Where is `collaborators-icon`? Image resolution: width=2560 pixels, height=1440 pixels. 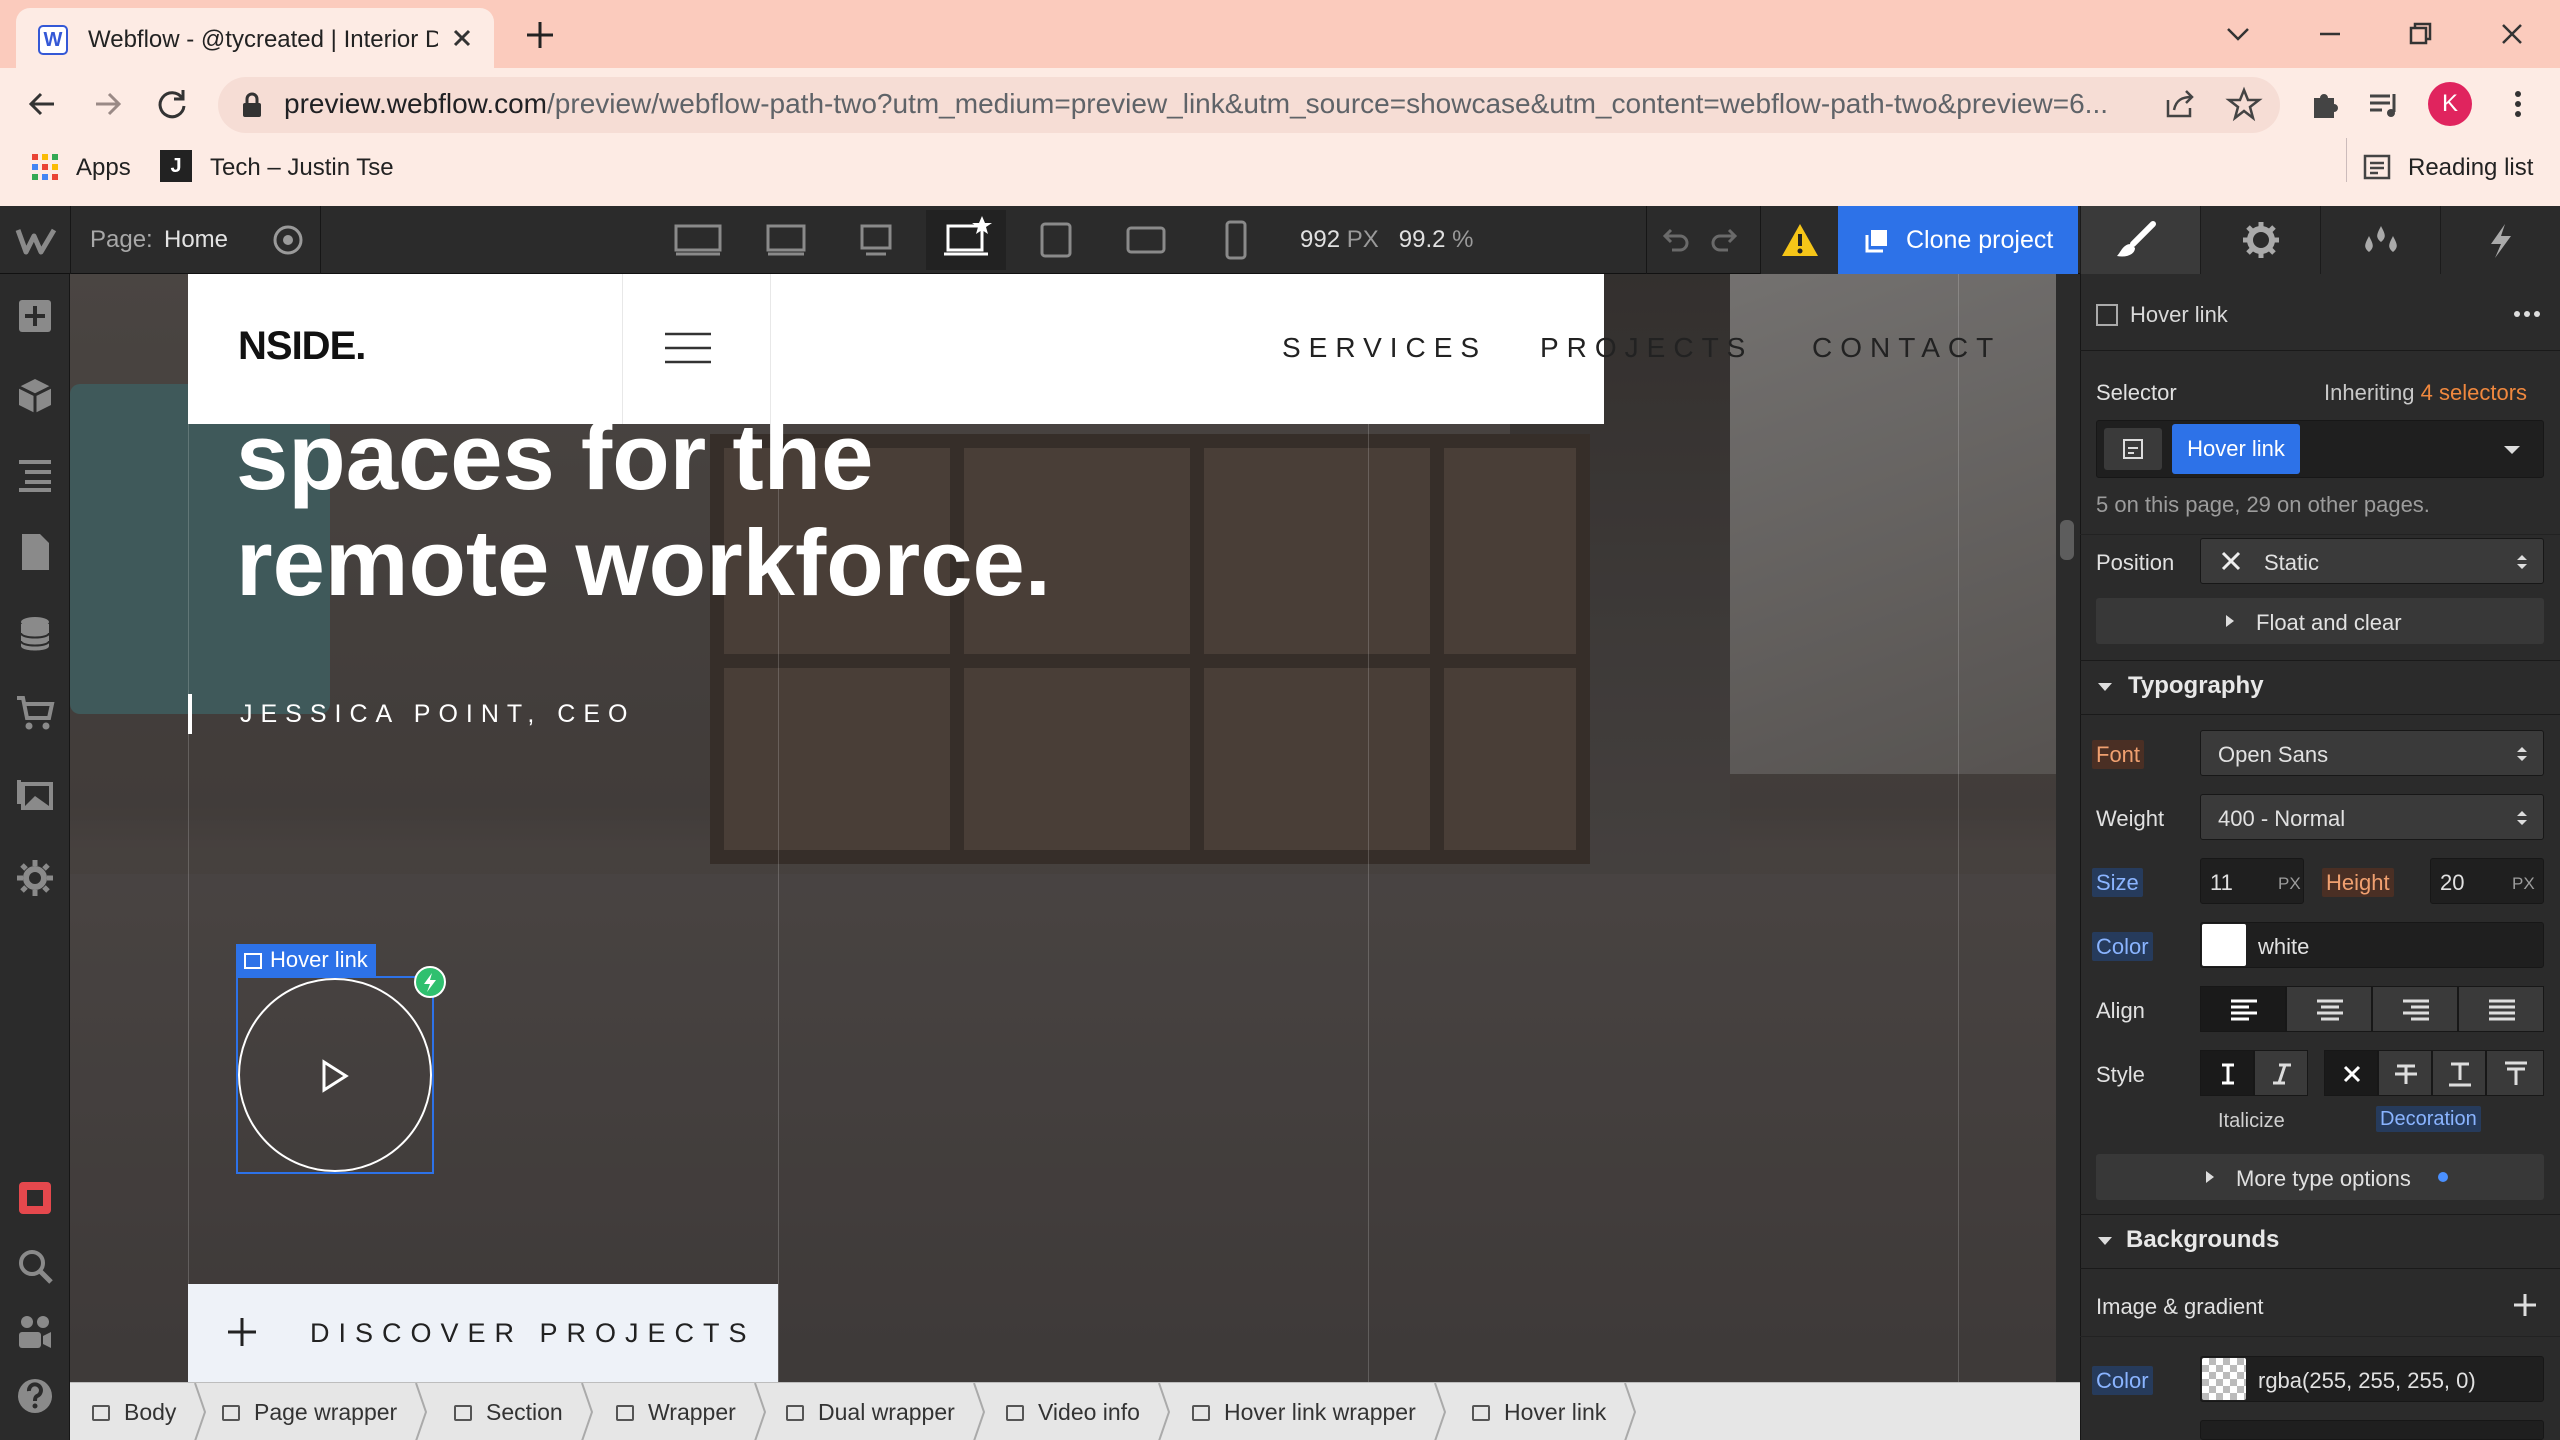
collaborators-icon is located at coordinates (35, 1332).